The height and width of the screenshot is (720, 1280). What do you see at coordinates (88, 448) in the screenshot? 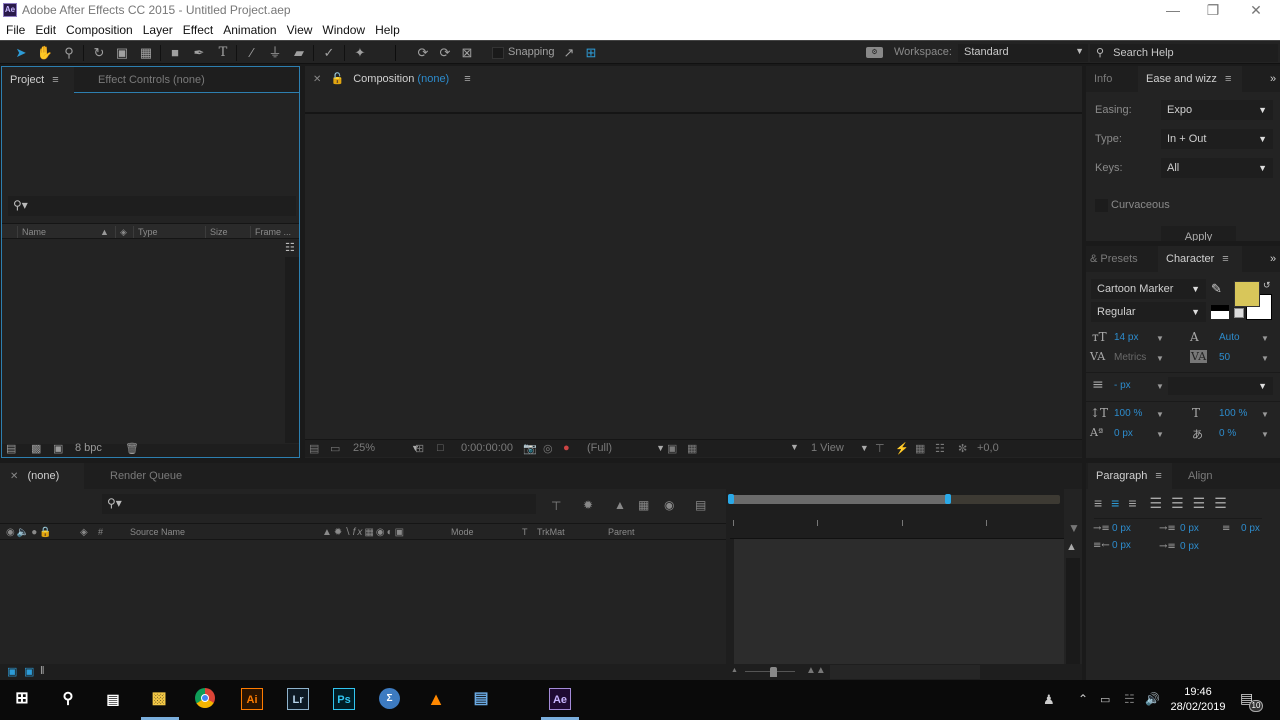
I see `project-bpc: 8 bpc` at bounding box center [88, 448].